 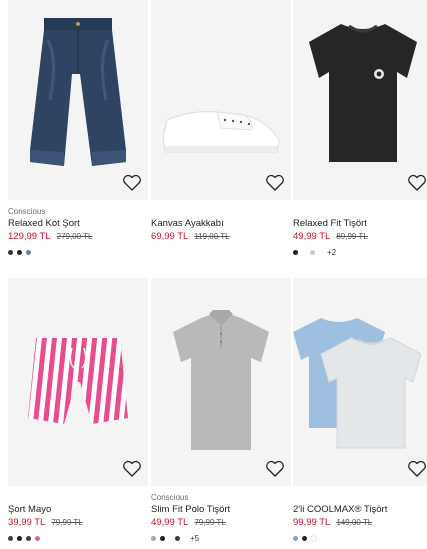 I want to click on product-name: Slim Fit Polo Tişört, so click(x=221, y=509).